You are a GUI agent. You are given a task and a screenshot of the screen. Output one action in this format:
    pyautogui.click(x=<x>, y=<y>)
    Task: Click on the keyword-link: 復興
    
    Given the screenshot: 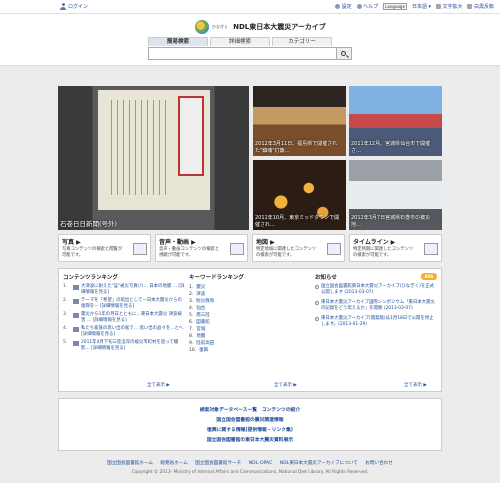 What is the action you would take?
    pyautogui.click(x=203, y=350)
    